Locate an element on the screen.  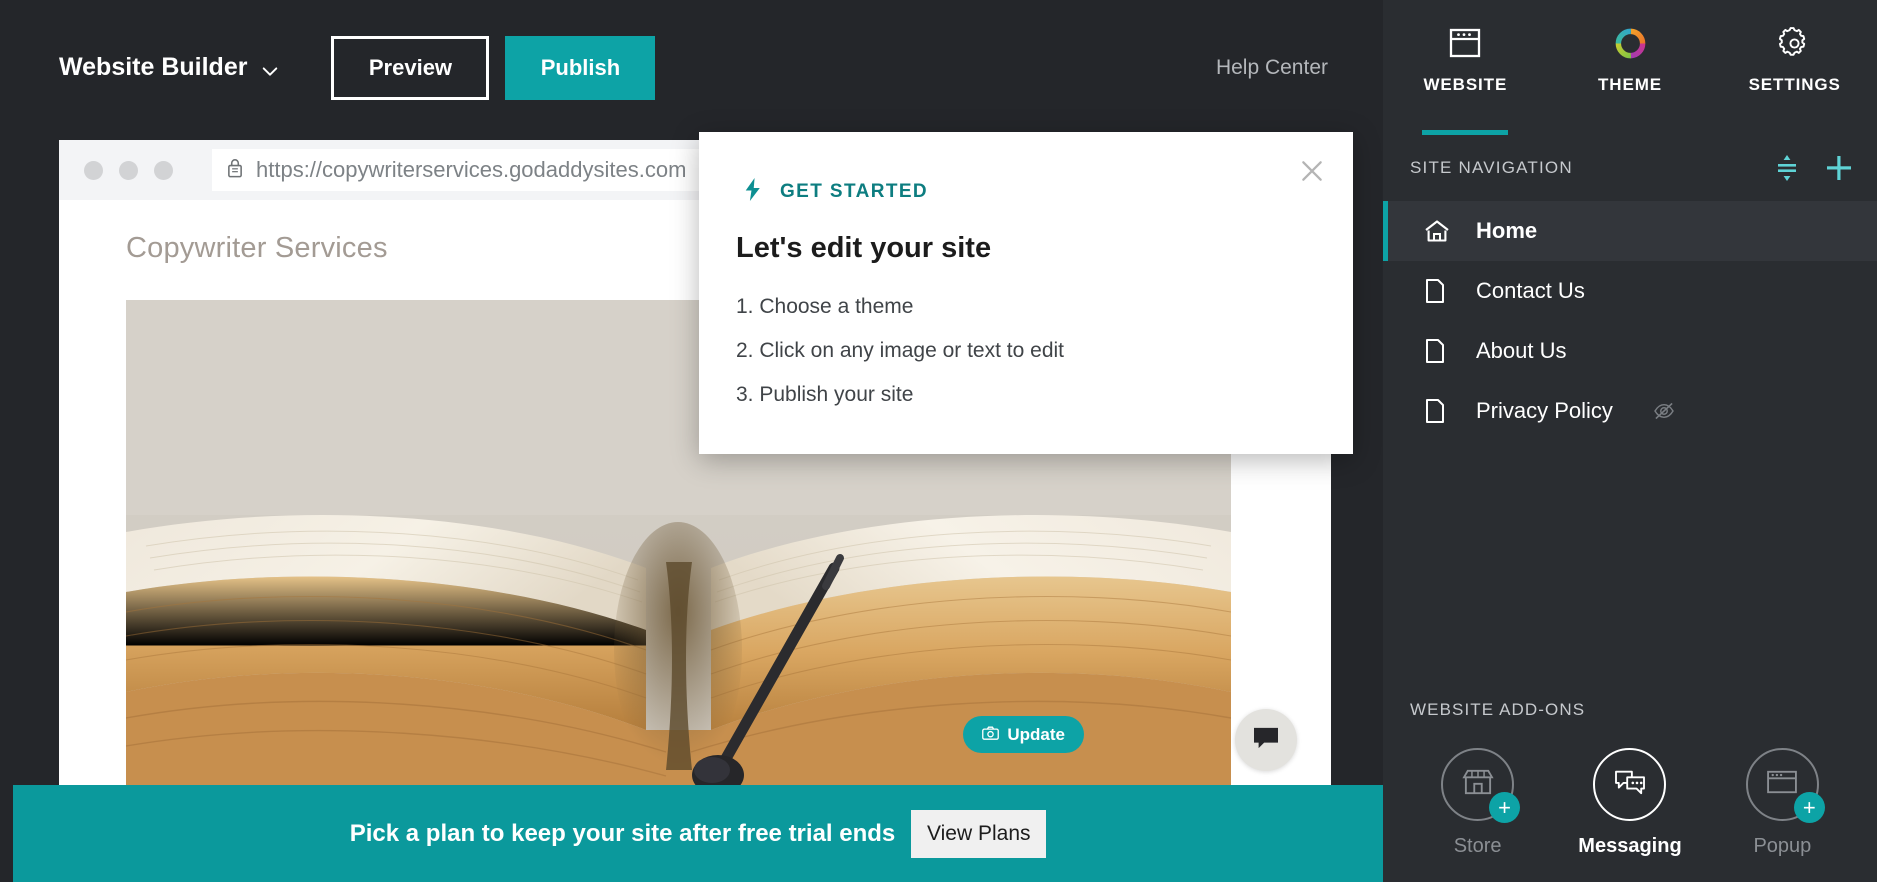
addon-messaging-circle is located at coordinates (1630, 784).